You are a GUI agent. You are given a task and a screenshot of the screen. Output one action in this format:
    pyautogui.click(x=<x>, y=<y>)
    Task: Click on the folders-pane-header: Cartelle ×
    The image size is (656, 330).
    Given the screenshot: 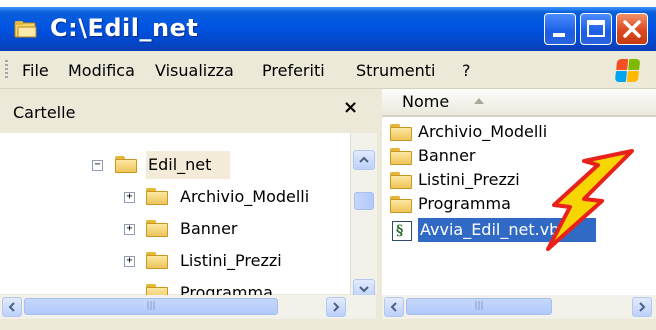 What is the action you would take?
    pyautogui.click(x=188, y=111)
    